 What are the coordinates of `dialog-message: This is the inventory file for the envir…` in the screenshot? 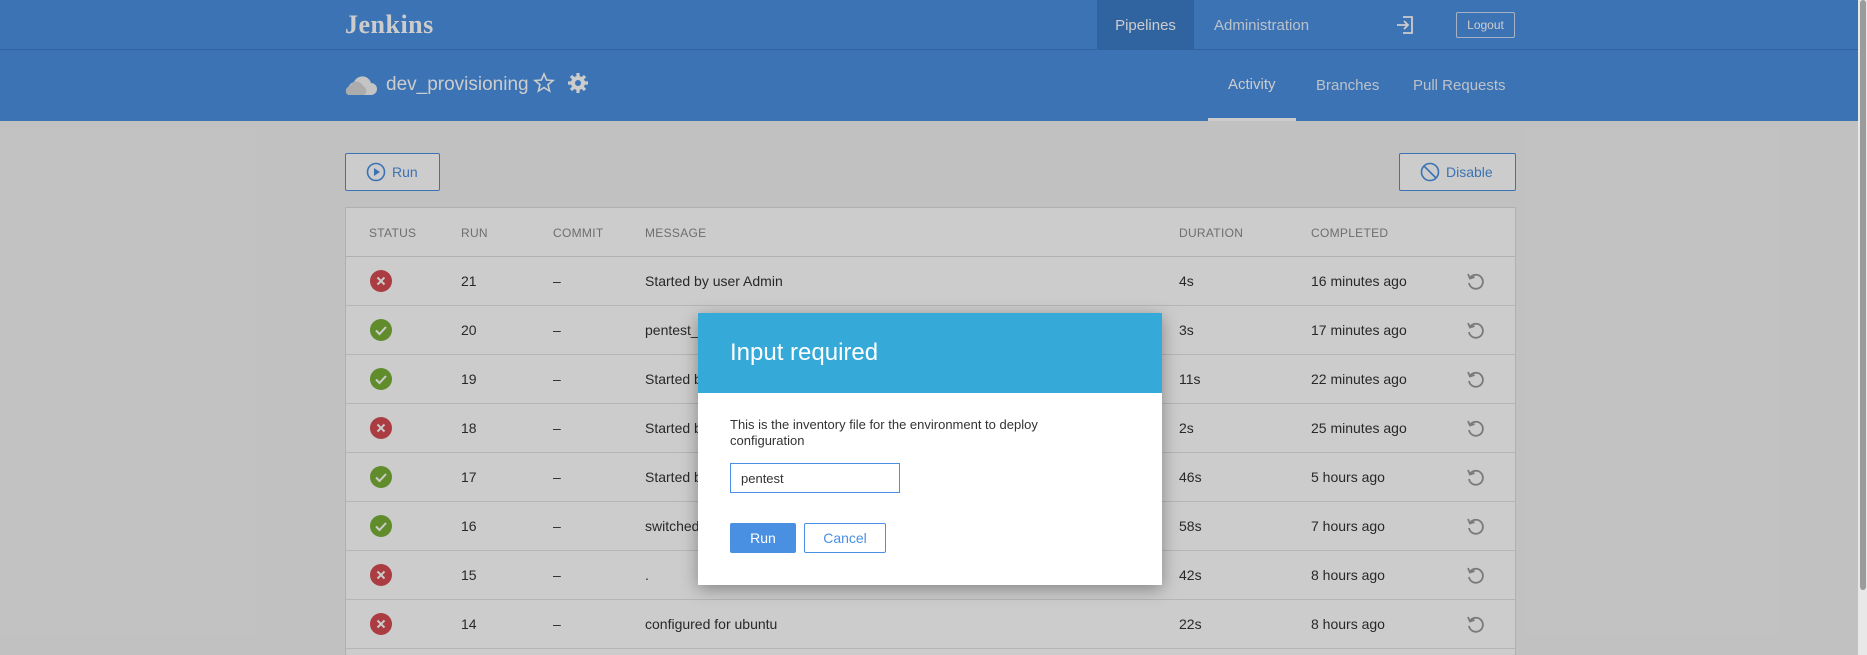 It's located at (884, 432).